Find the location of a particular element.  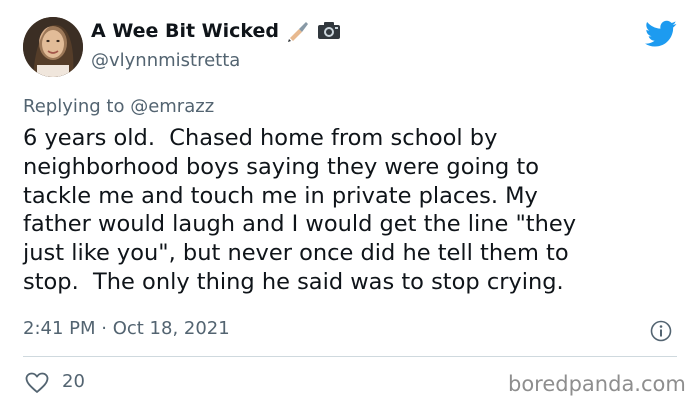

heart-icon is located at coordinates (37, 383).